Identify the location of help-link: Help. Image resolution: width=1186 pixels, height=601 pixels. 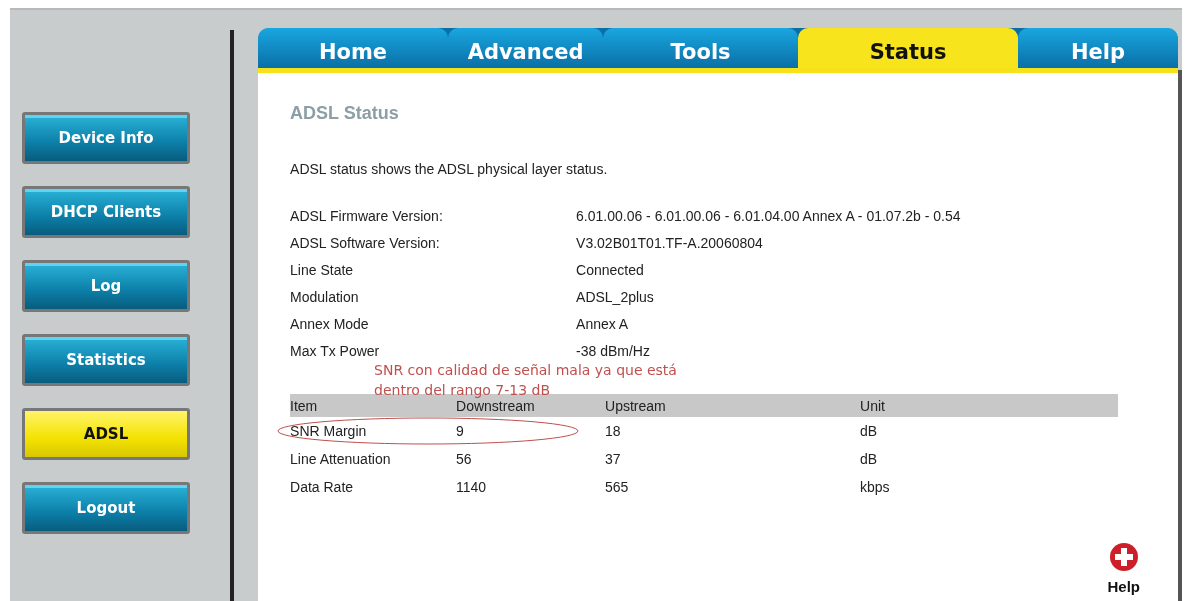
(1124, 586).